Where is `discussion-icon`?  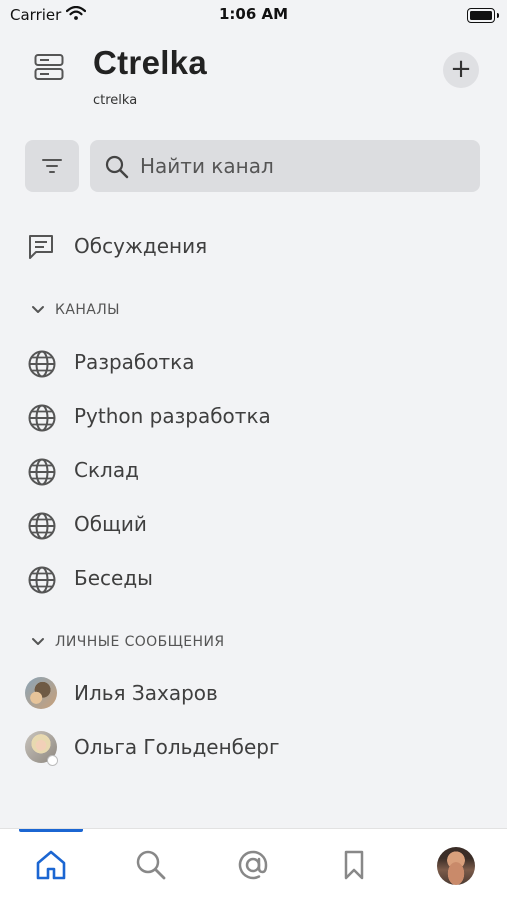
discussion-icon is located at coordinates (41, 247).